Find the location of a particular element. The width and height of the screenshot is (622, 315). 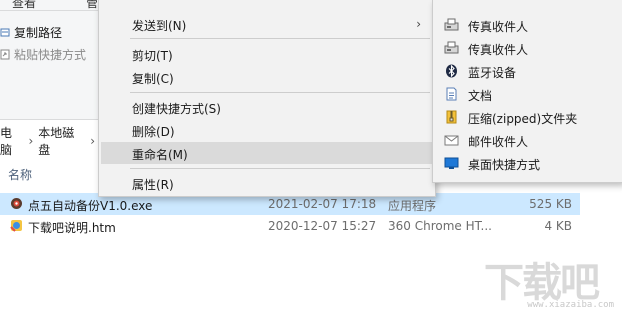

tab-view: 查看 is located at coordinates (24, 5).